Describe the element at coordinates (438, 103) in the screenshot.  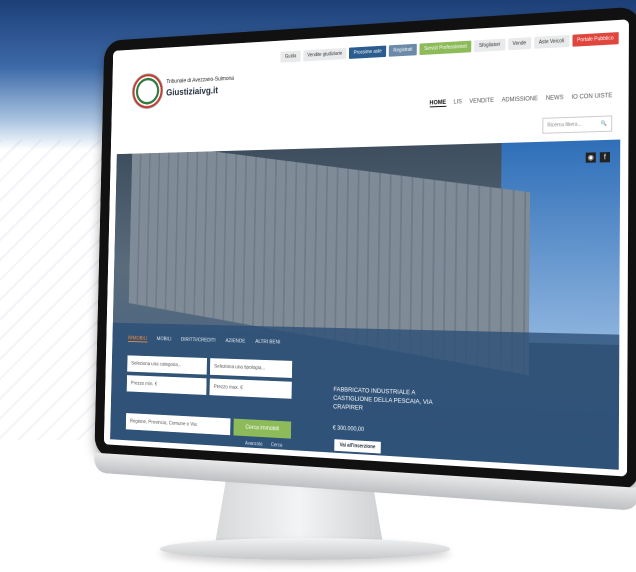
I see `nav-item-home: HOME` at that location.